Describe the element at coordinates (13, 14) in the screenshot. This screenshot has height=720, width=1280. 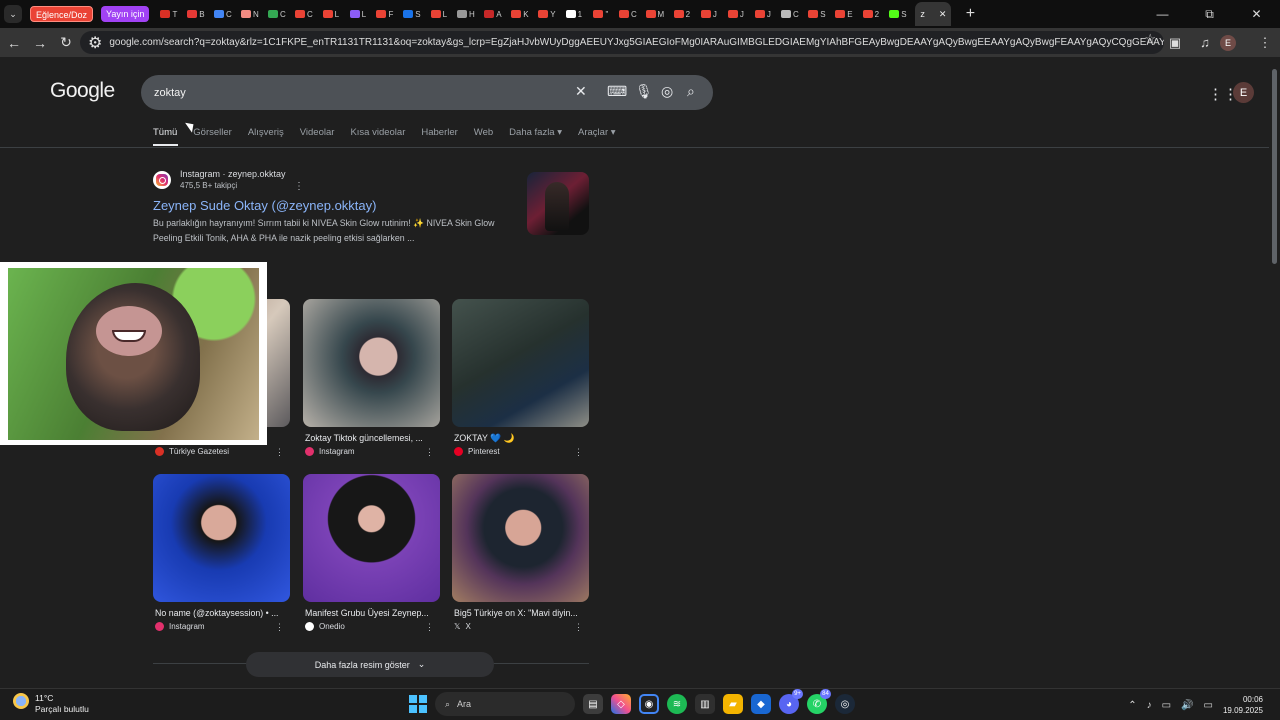
I see `tab-search-icon: ⌄` at that location.